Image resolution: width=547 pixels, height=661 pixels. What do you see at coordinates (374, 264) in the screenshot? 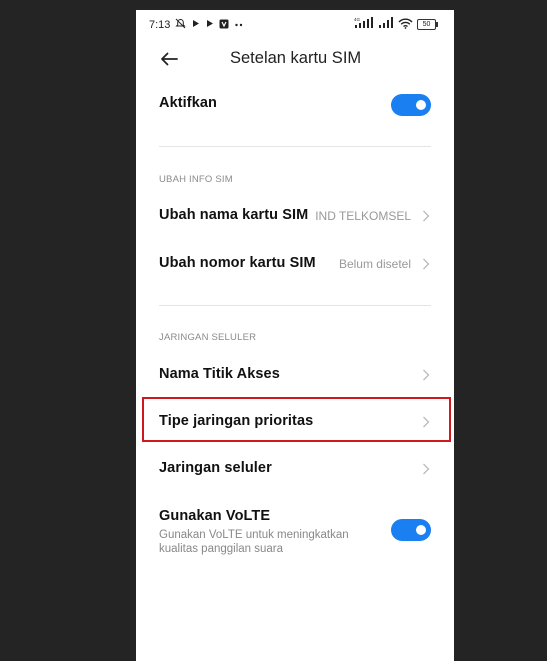
I see `sim-number-value: Belum disetel` at bounding box center [374, 264].